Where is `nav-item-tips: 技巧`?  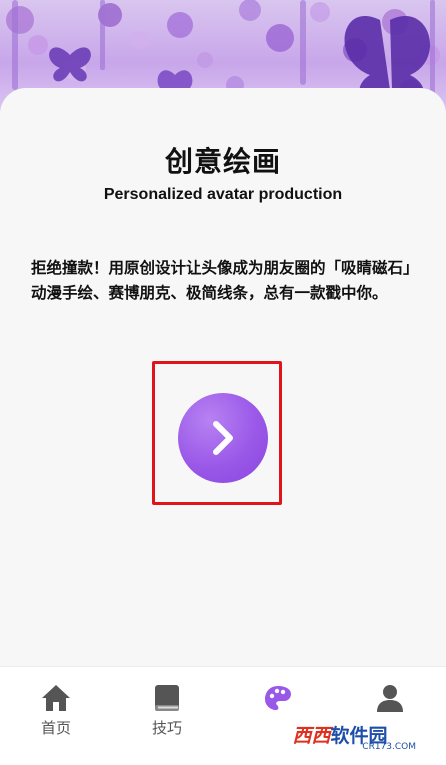
nav-item-tips: 技巧 is located at coordinates (167, 710).